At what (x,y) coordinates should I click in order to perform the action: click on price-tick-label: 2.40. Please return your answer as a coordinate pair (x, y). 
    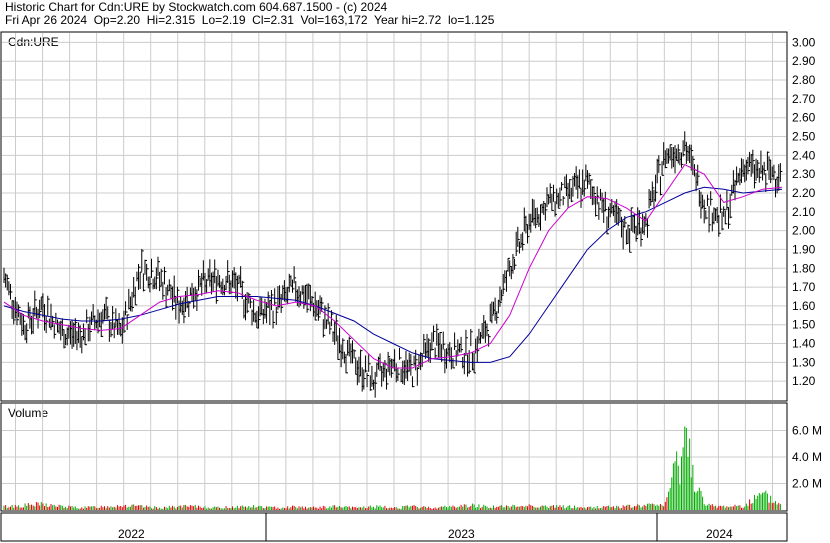
    Looking at the image, I should click on (804, 155).